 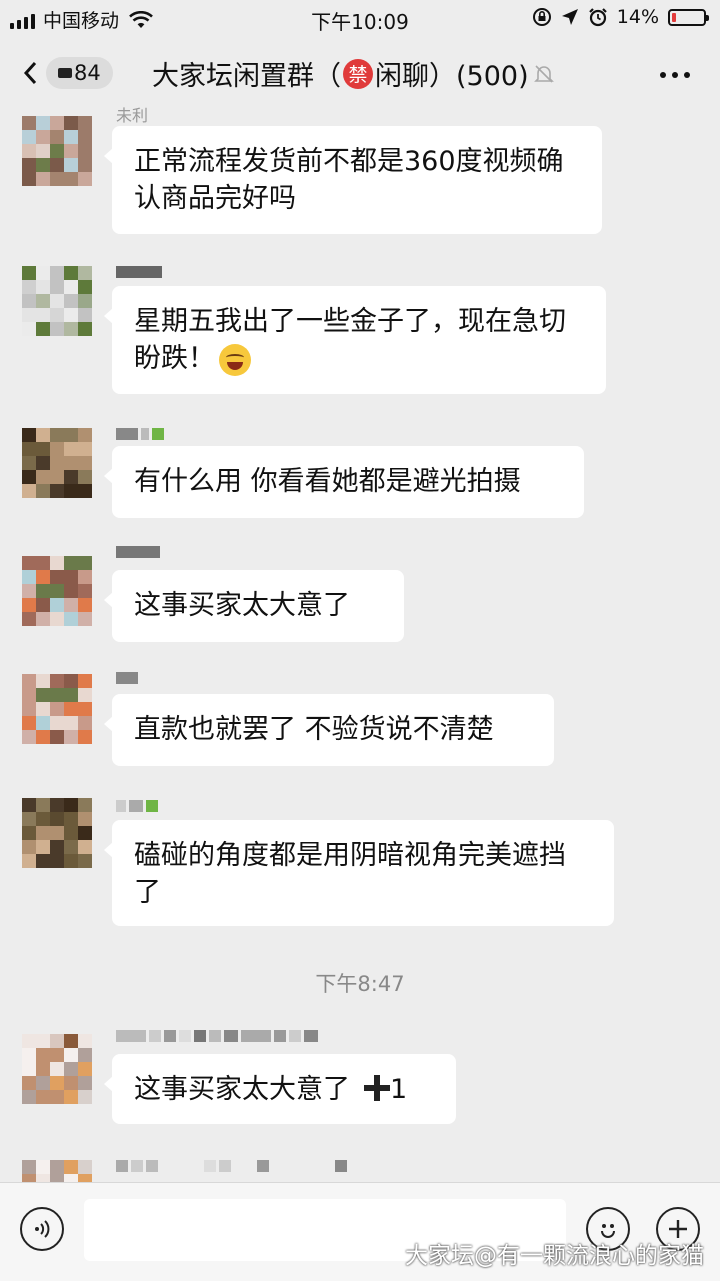 I want to click on chat-timestamp: 下午8:47, so click(x=360, y=984).